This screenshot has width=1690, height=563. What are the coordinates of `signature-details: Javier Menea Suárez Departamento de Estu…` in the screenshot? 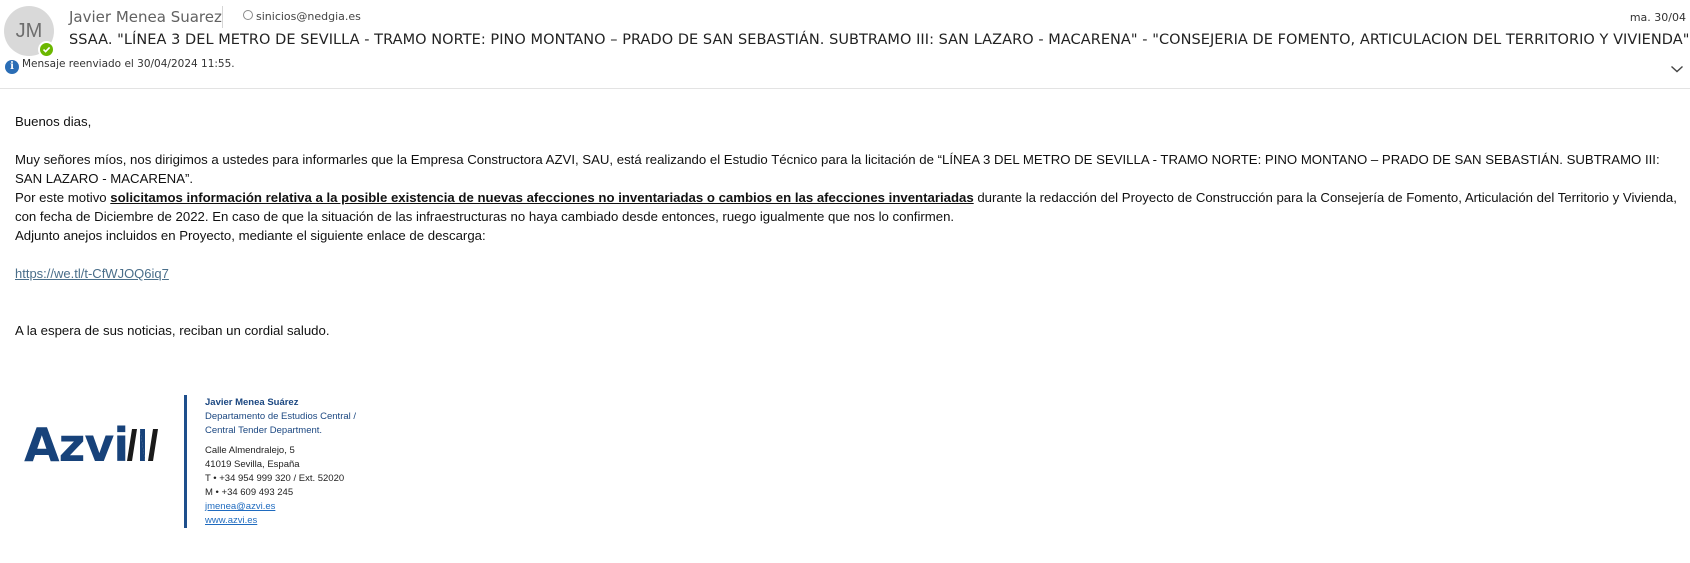 It's located at (280, 462).